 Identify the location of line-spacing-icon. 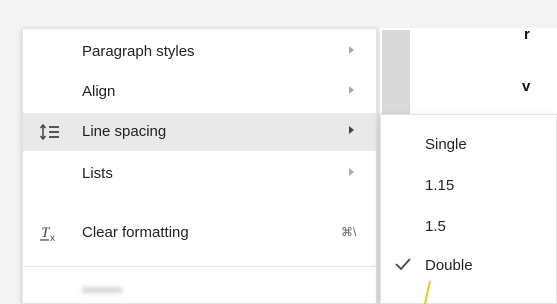
(50, 132).